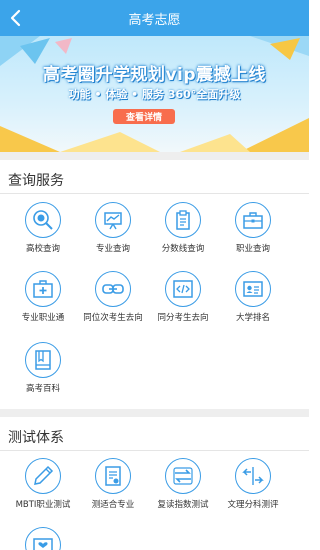 This screenshot has height=550, width=320. I want to click on item-label: 高校查询, so click(42, 249).